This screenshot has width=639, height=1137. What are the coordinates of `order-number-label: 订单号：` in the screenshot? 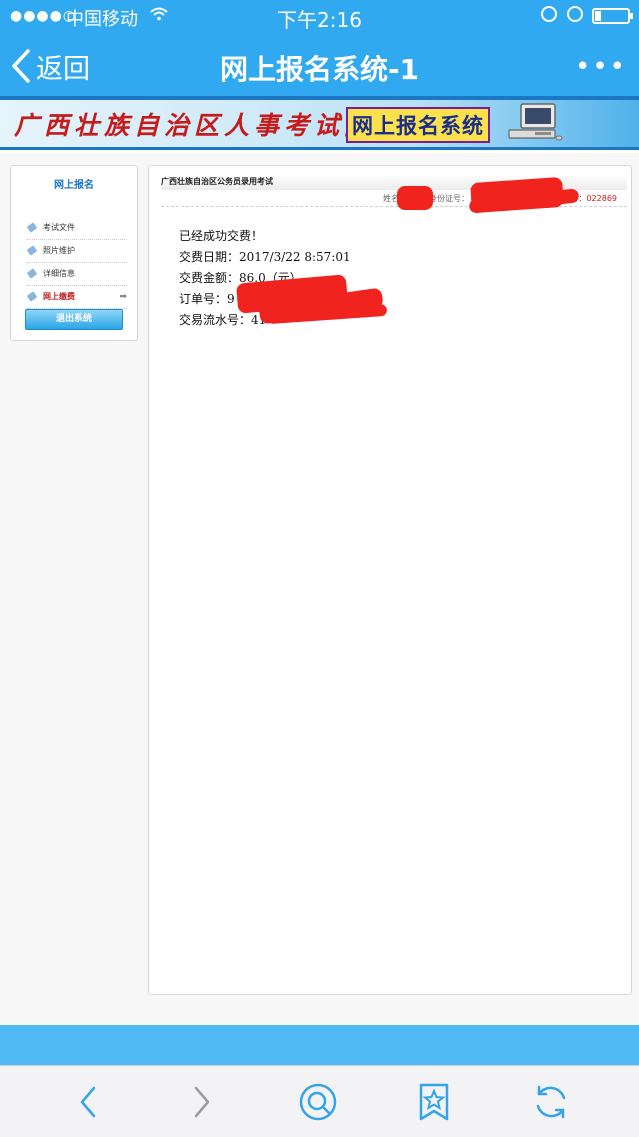 It's located at (203, 299).